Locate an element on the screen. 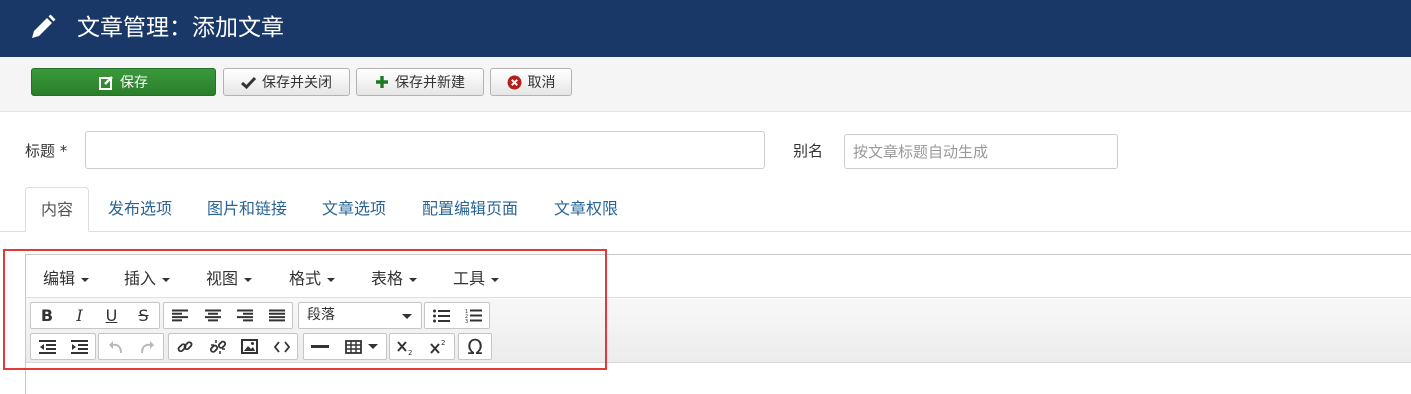 The width and height of the screenshot is (1411, 394). image-icon is located at coordinates (249, 346).